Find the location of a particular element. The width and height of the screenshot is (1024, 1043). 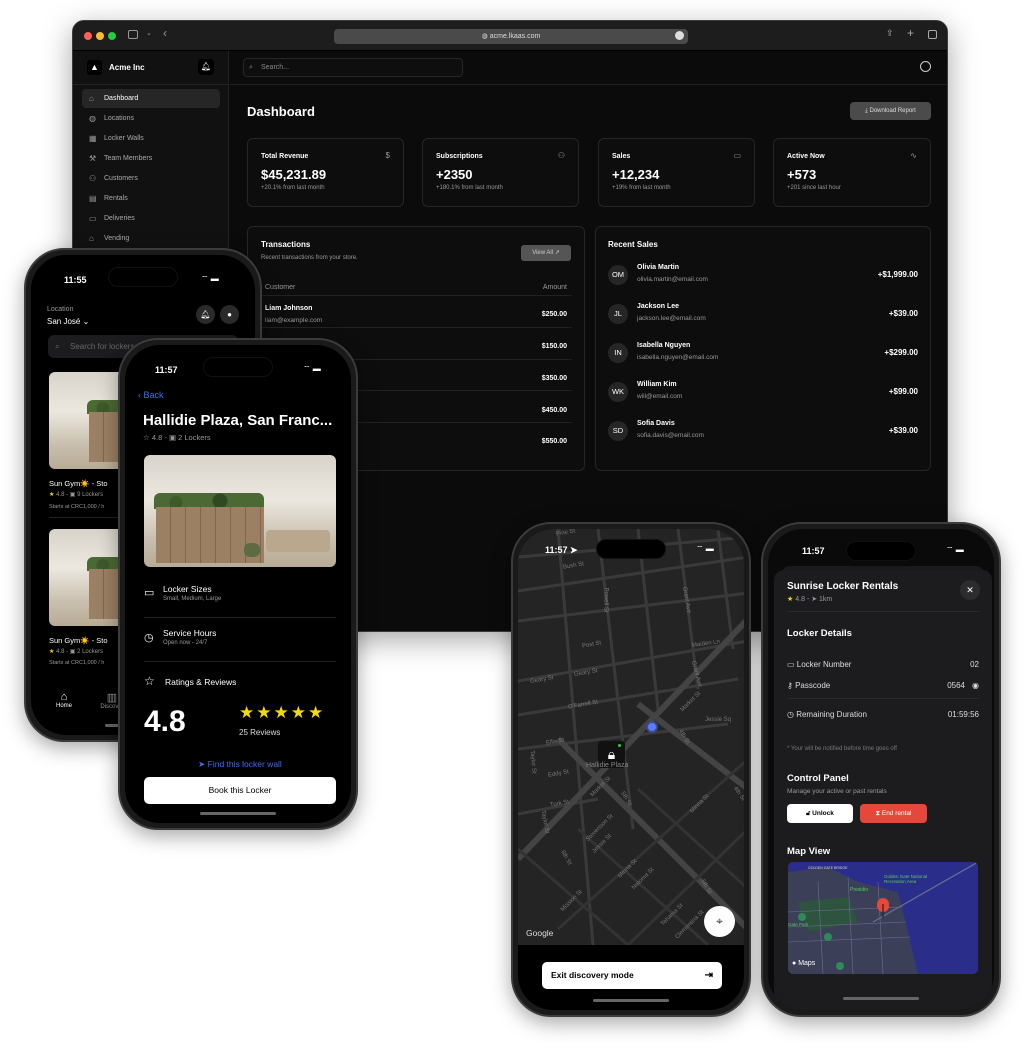

rating-score: 4.8 is located at coordinates (165, 721).